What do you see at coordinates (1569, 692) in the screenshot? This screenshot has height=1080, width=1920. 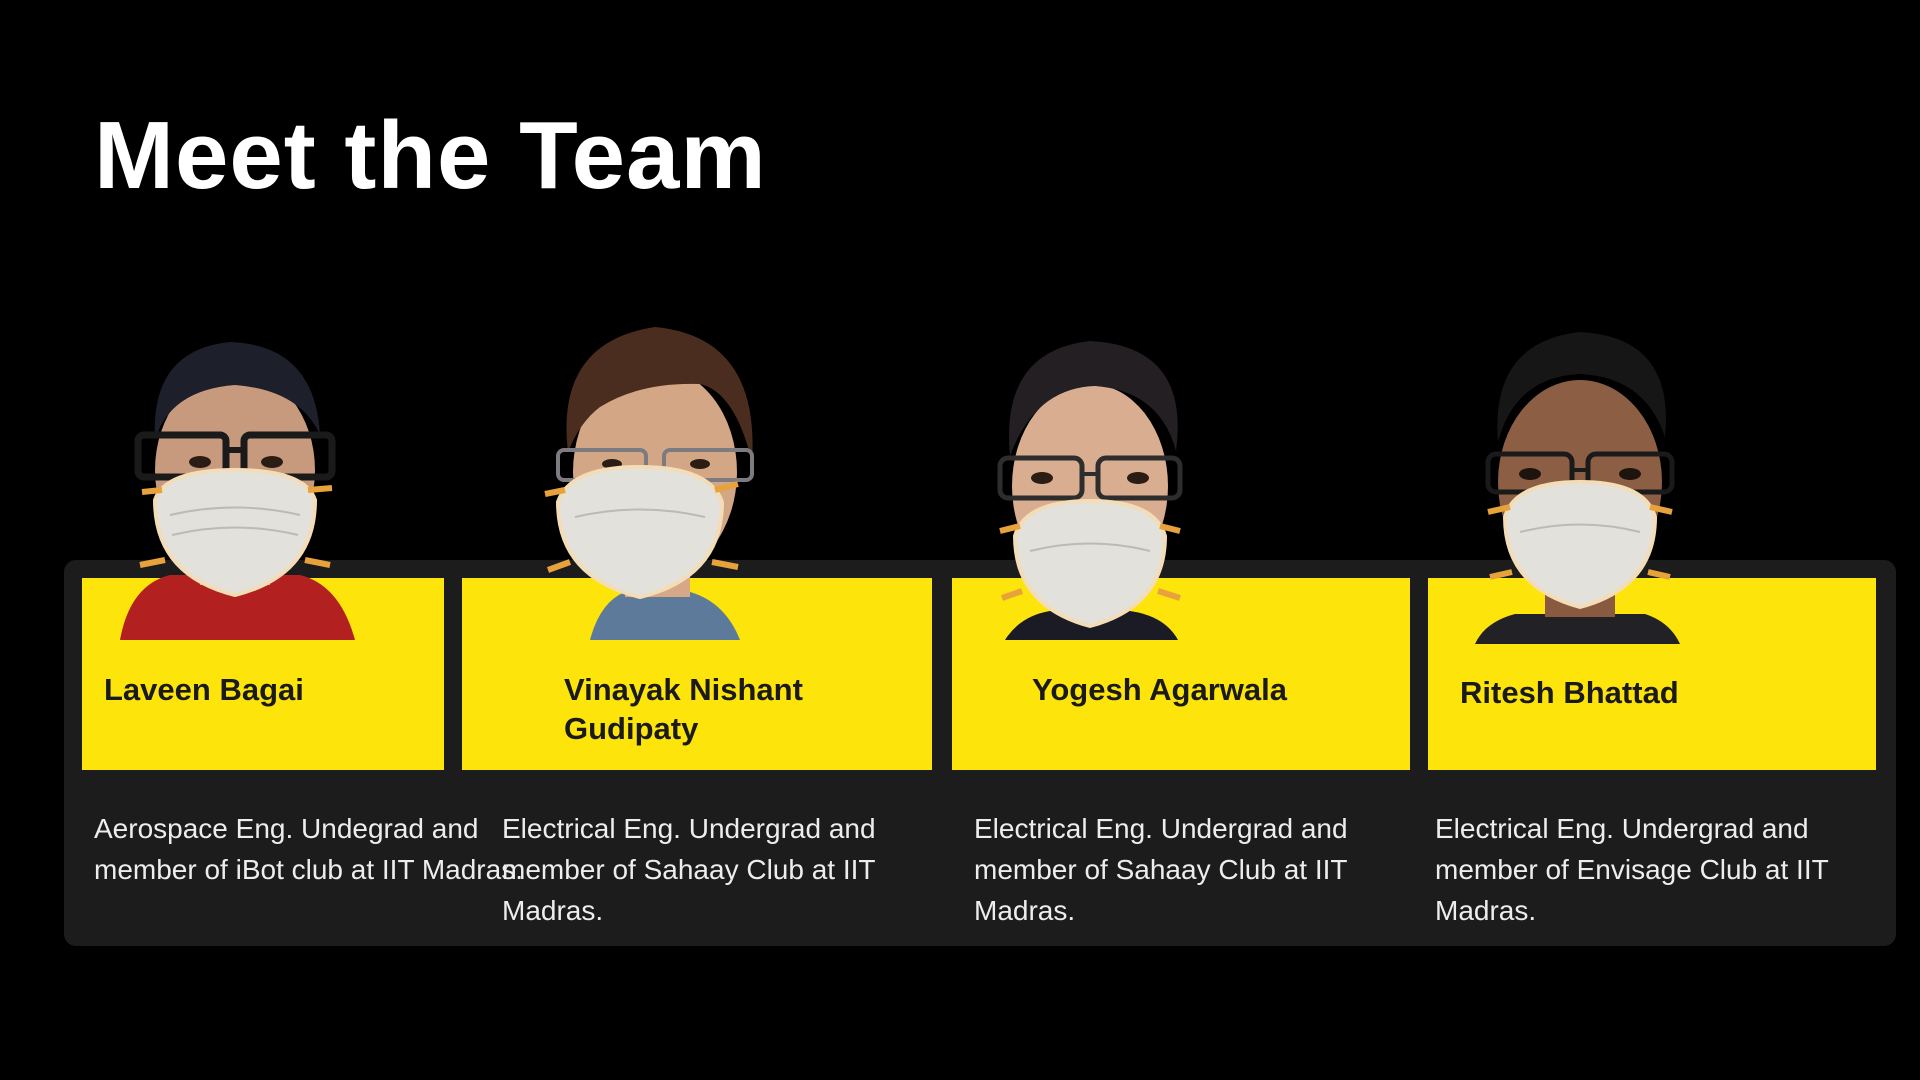 I see `member-name-4: Ritesh Bhattad` at bounding box center [1569, 692].